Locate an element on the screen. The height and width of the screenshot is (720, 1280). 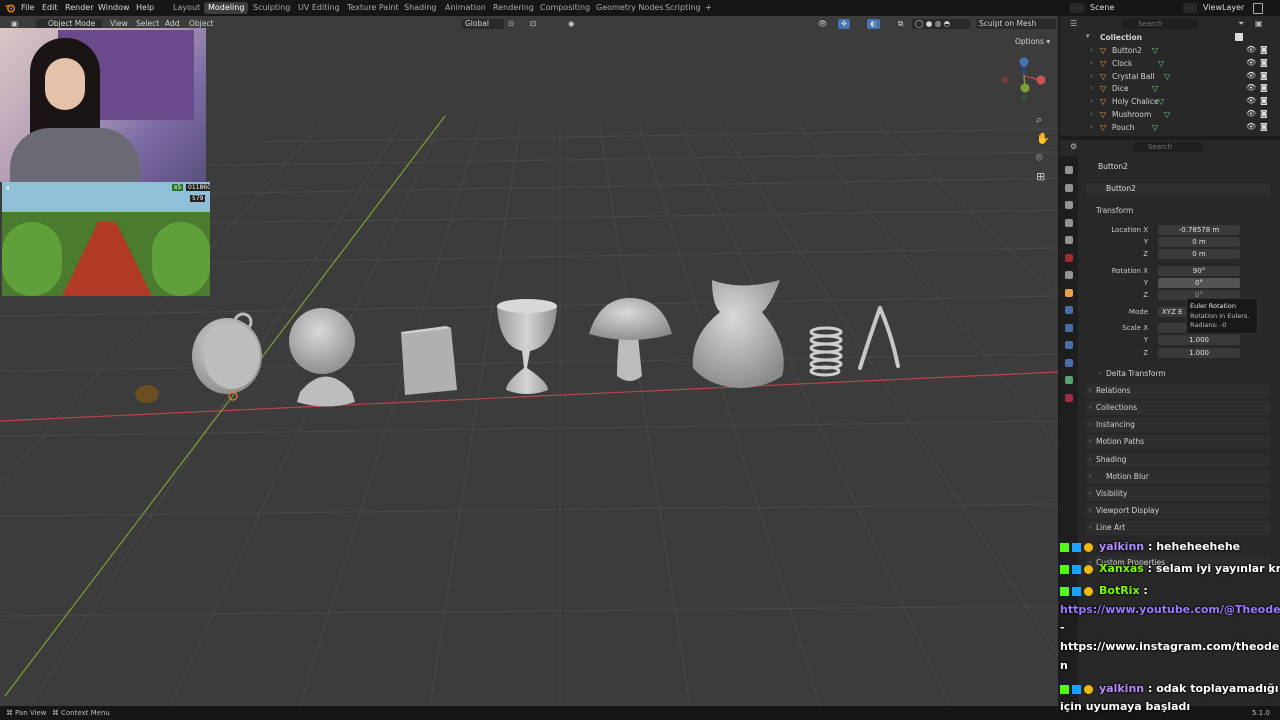
outliner-item: › ▽ Dice ▽ 👁 ◙ is located at coordinates (1181, 89).